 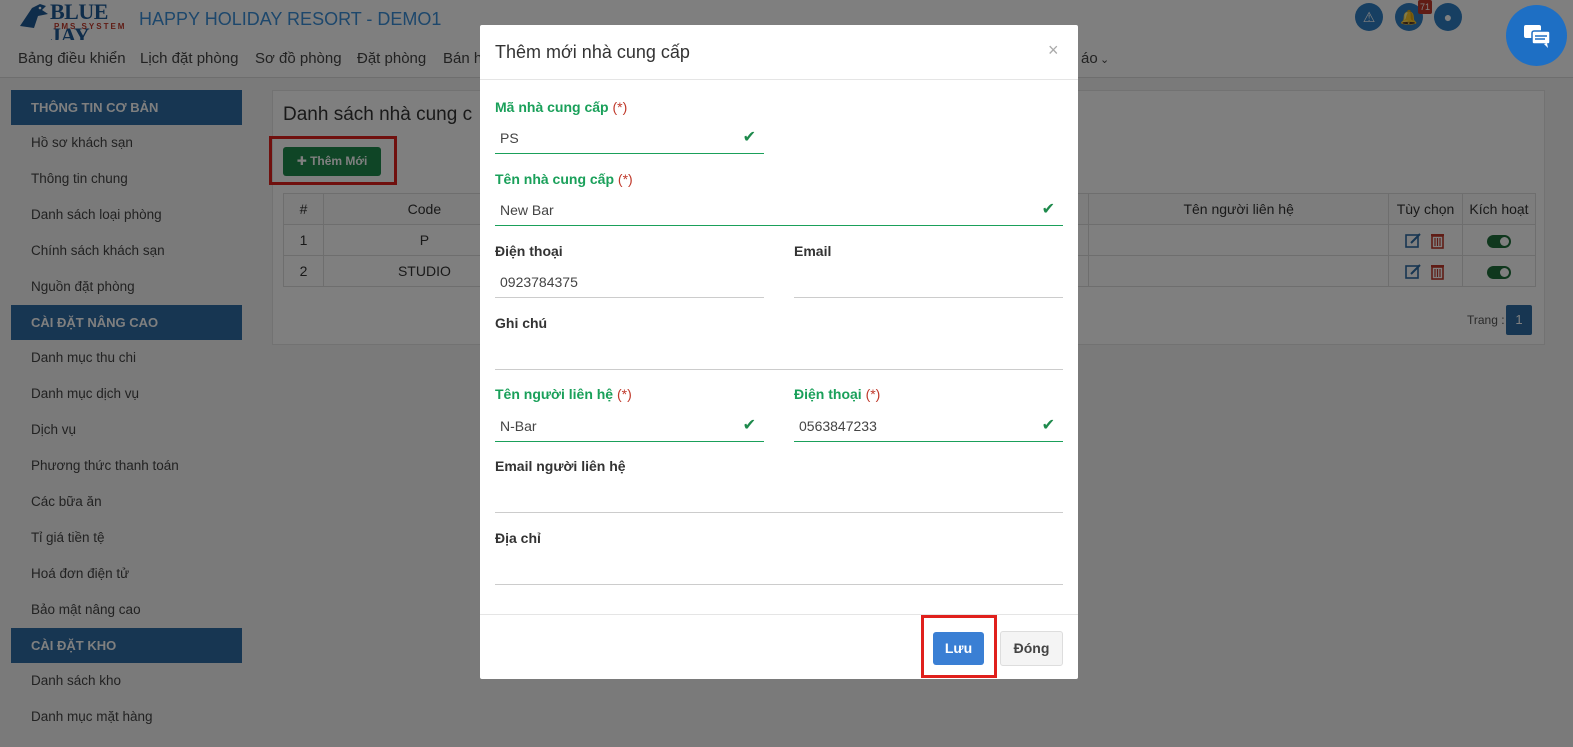 I want to click on supplier-name-label: Tên nhà cung cấp (*), so click(x=564, y=179).